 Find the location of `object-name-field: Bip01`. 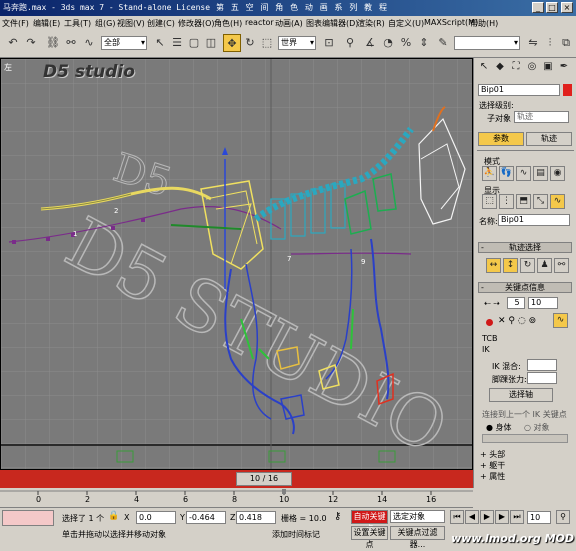

object-name-field: Bip01 is located at coordinates (519, 90).